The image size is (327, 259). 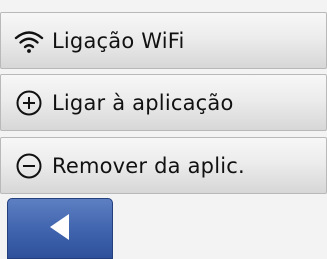 I want to click on menu-item-label: Ligação WiFi, so click(x=118, y=40).